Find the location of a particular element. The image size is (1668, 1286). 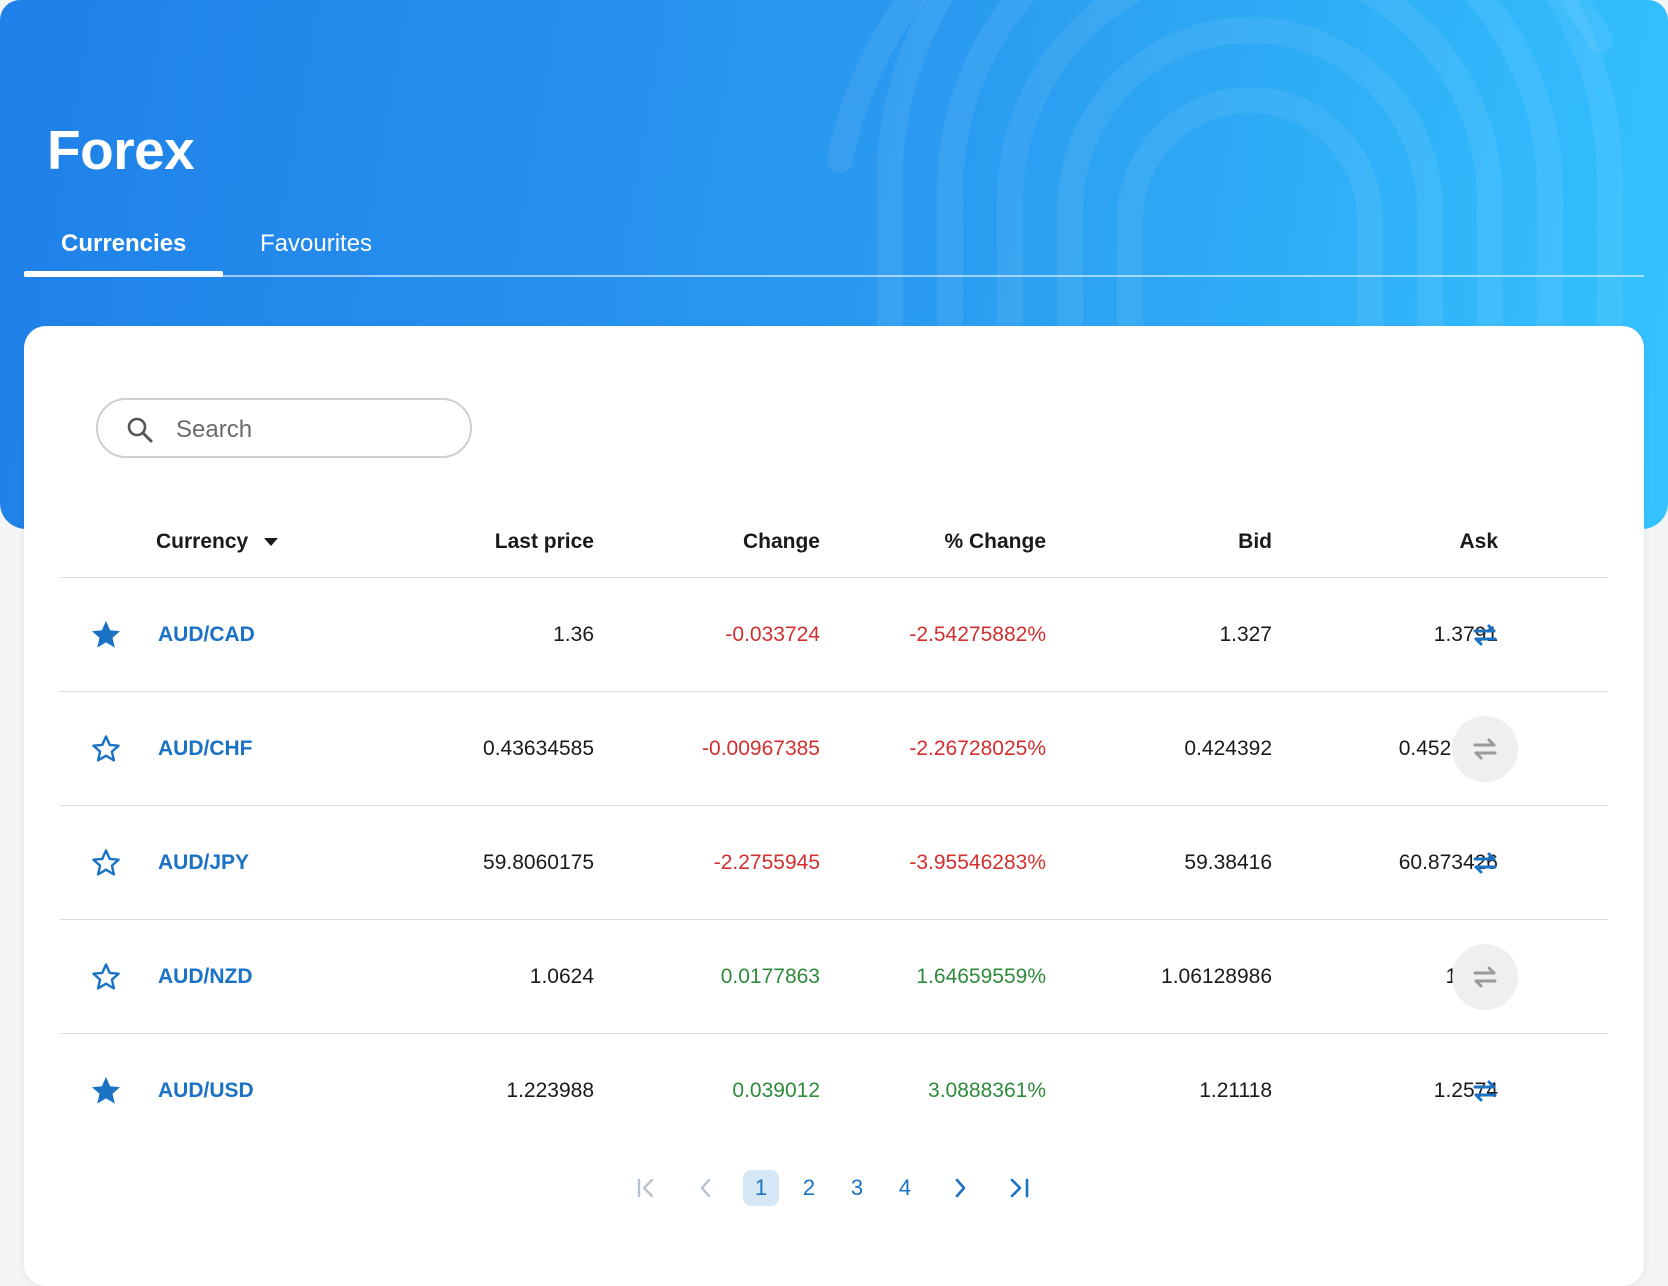

change-cell: -0.033724 is located at coordinates (772, 634).